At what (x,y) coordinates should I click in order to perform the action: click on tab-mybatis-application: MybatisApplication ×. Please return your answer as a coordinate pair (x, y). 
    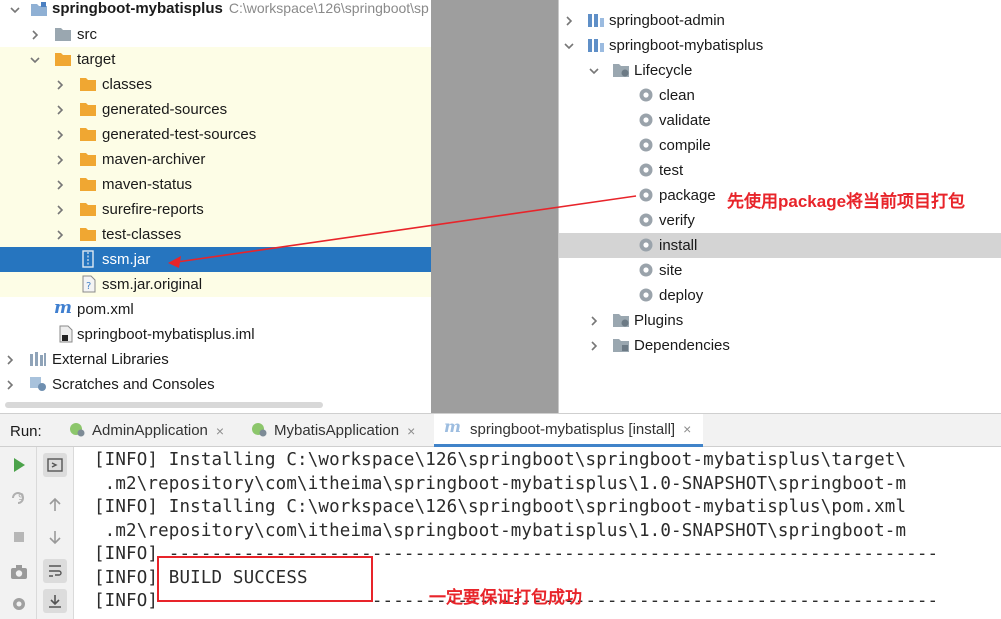
    Looking at the image, I should click on (335, 430).